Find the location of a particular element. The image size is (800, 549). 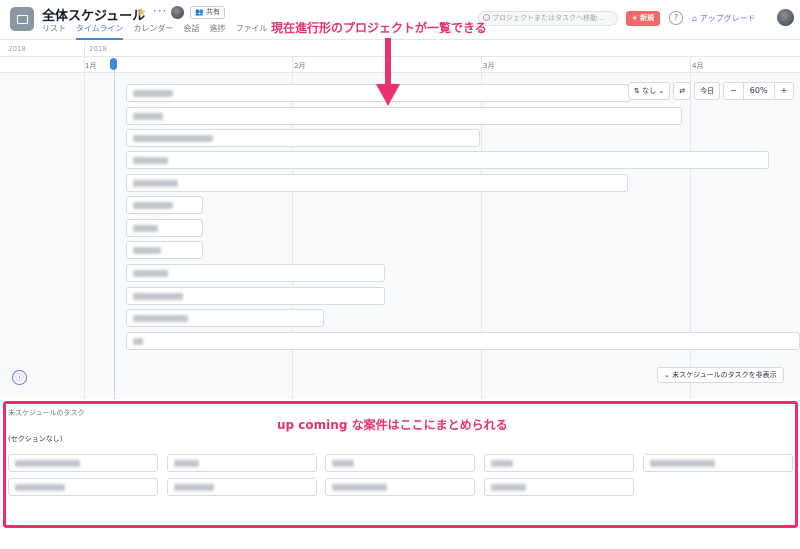

annotation-bottom: up coming な案件はここにまとめられる is located at coordinates (392, 425).